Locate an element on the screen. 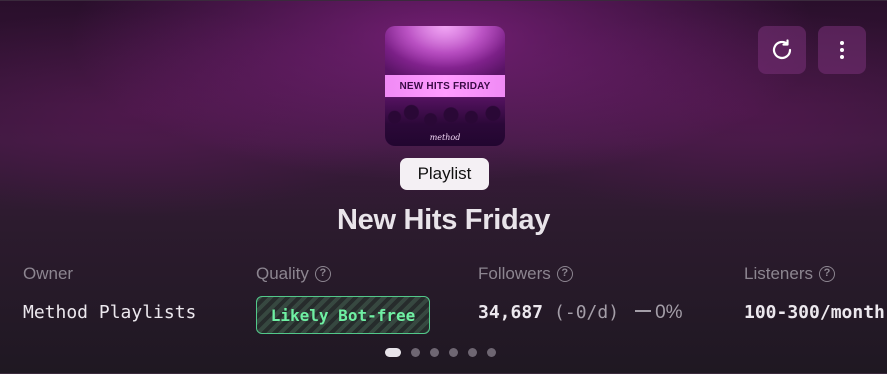 The width and height of the screenshot is (887, 374). quality-help-icon: ? is located at coordinates (322, 274).